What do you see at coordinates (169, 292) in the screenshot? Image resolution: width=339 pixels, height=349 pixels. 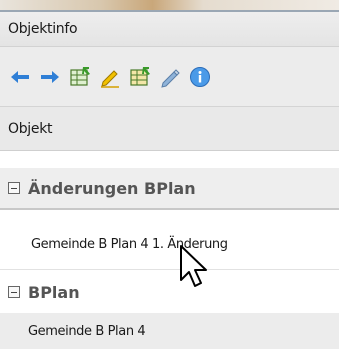 I see `tree-group-bplan: BPlan` at bounding box center [169, 292].